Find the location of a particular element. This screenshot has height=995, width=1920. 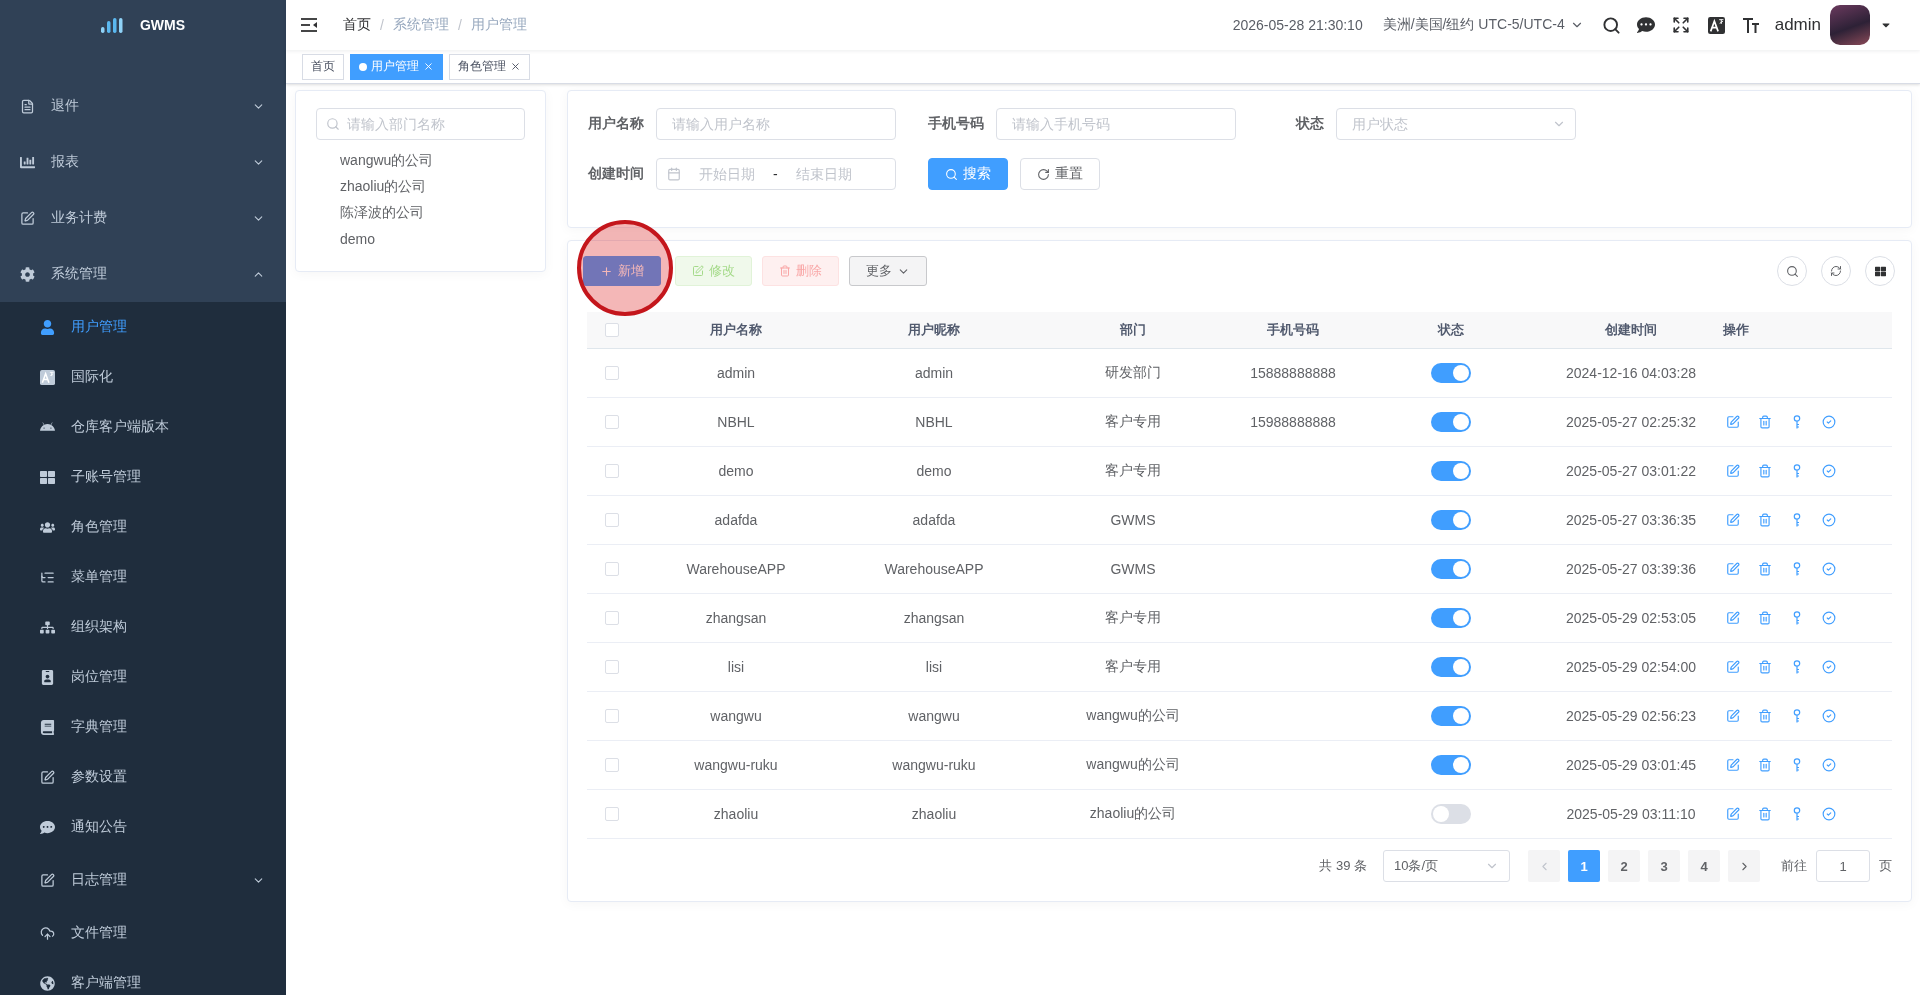

page-size-select: 10条/页 is located at coordinates (1446, 866).